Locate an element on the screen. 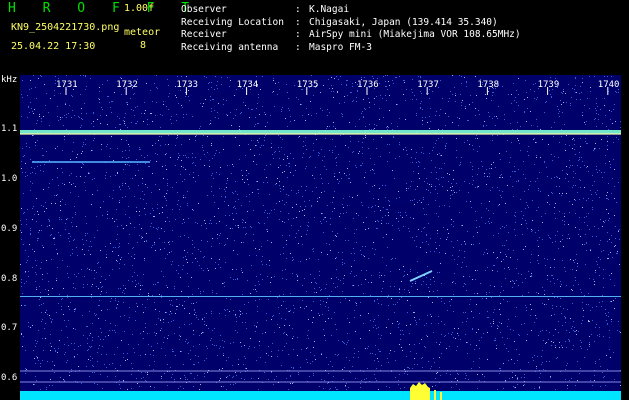 This screenshot has width=629, height=400. meteor-streak is located at coordinates (421, 276).